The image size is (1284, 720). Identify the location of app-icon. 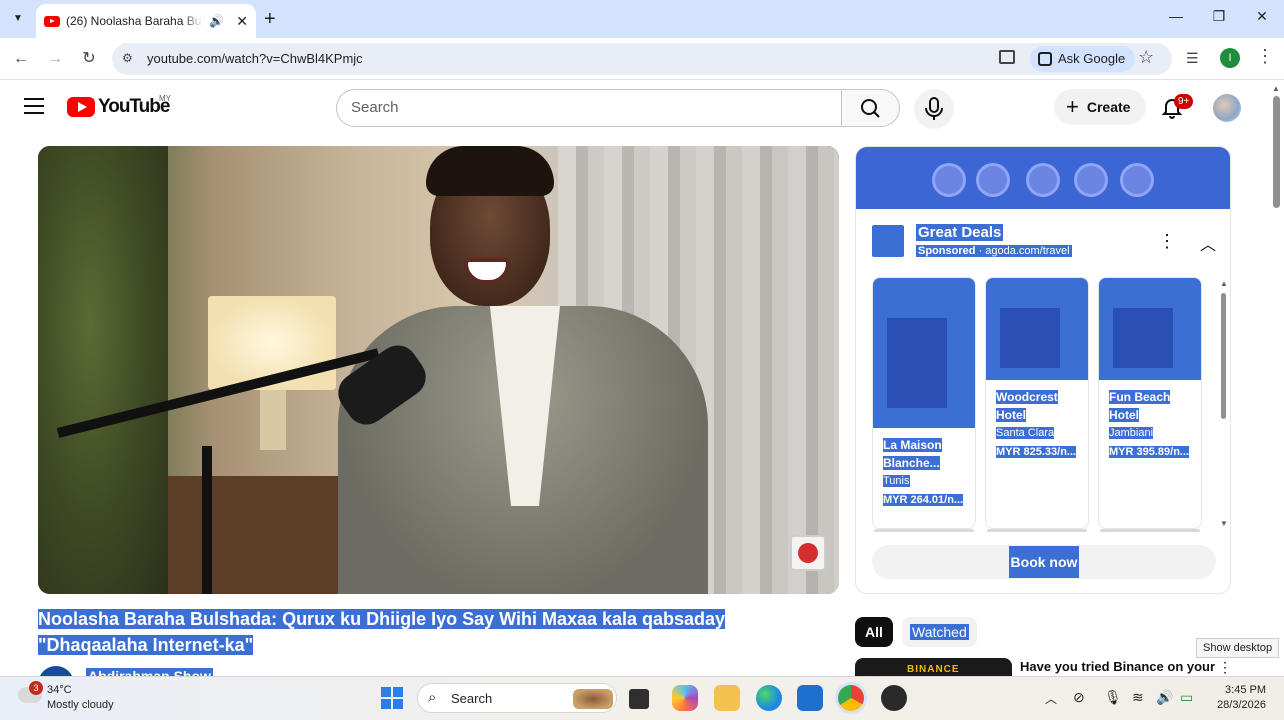
(894, 698).